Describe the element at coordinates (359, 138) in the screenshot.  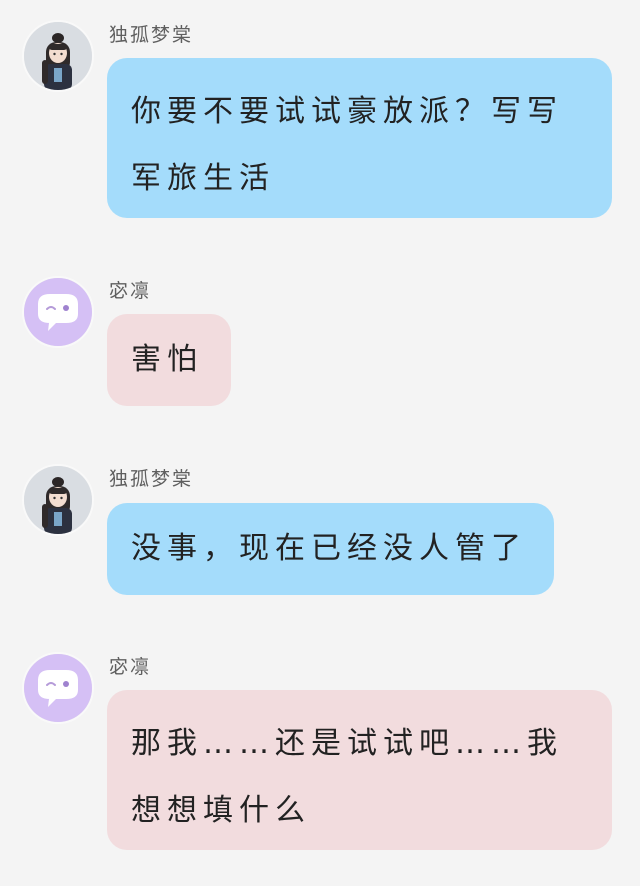
I see `message-bubble: 你要不要试试豪放派？写写军旅生活` at that location.